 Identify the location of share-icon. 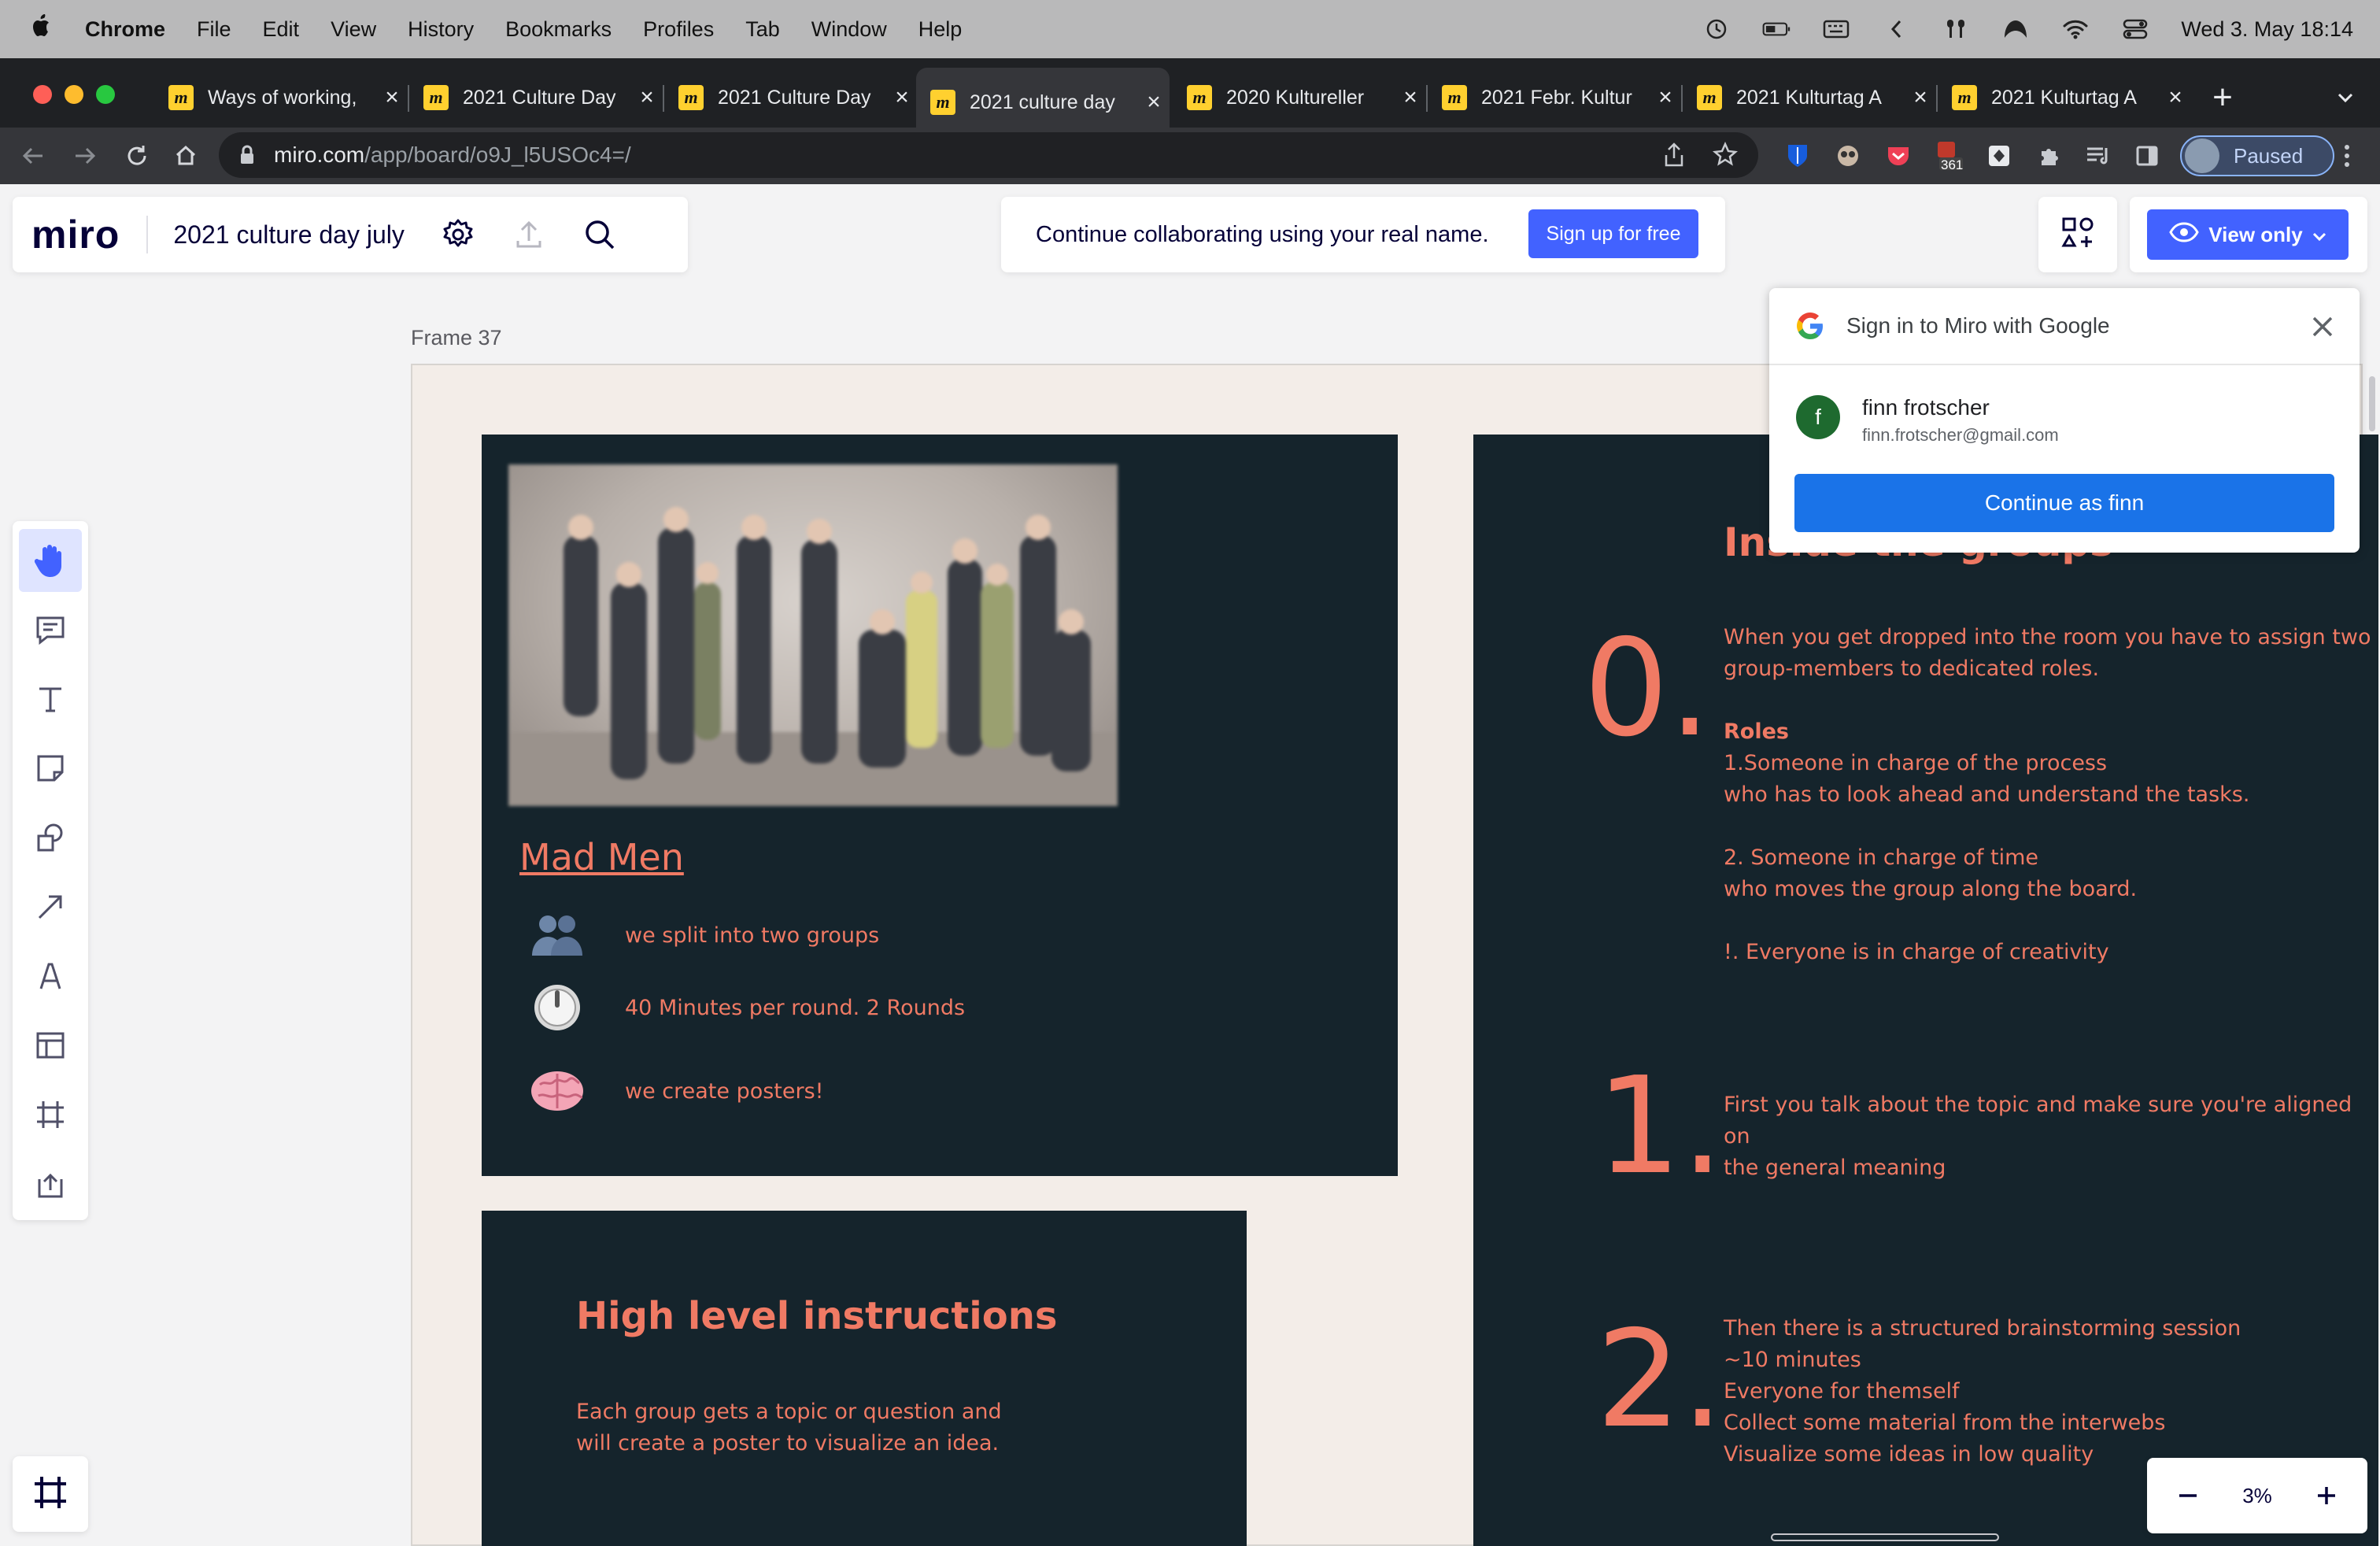
(1674, 158).